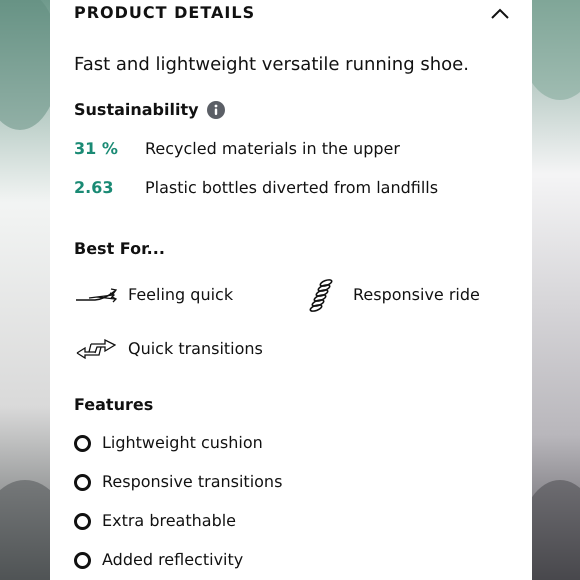 Image resolution: width=580 pixels, height=580 pixels. What do you see at coordinates (136, 110) in the screenshot?
I see `section-heading: Sustainability` at bounding box center [136, 110].